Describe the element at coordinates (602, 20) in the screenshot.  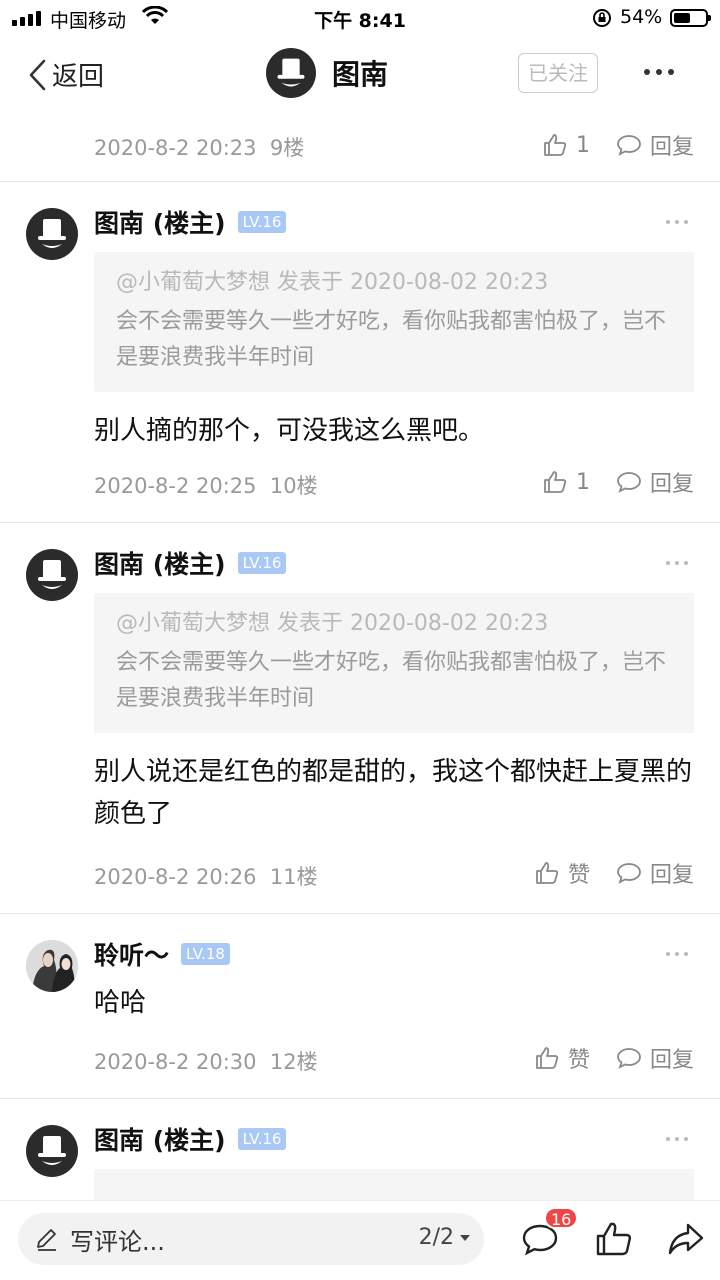
I see `rotation-lock-icon` at that location.